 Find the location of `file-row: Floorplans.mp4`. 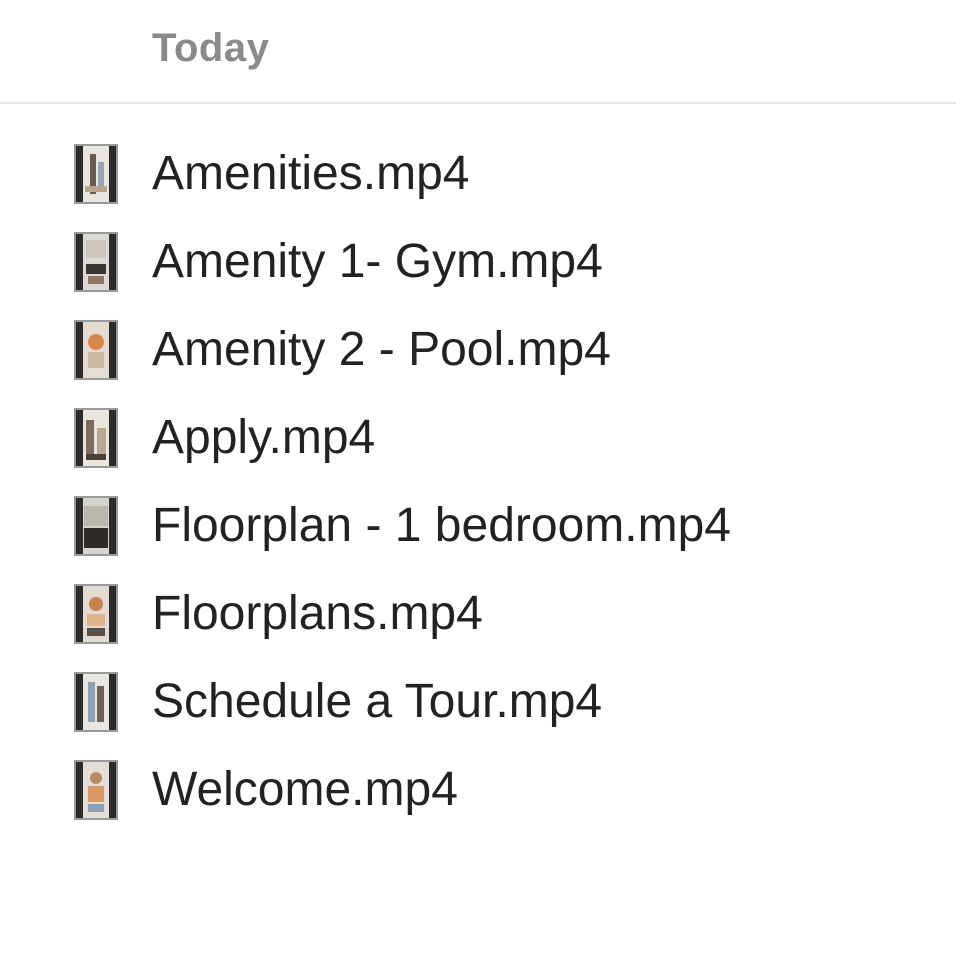

file-row: Floorplans.mp4 is located at coordinates (478, 614).